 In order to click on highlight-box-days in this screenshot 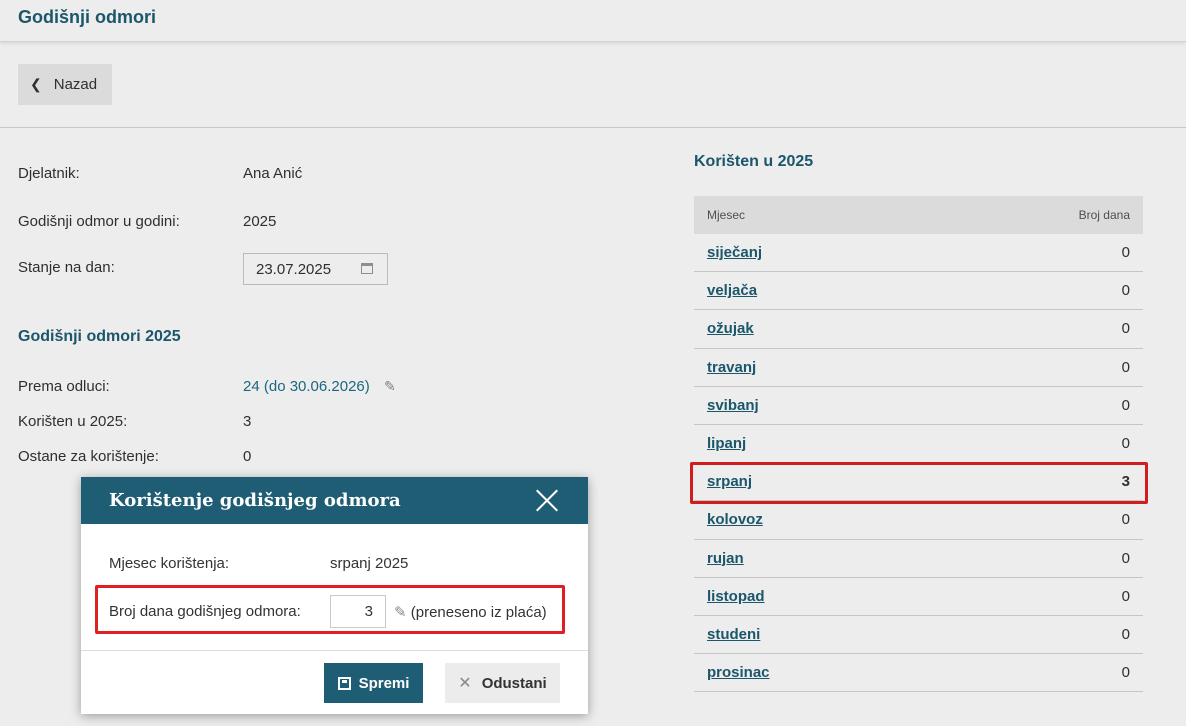, I will do `click(330, 609)`.